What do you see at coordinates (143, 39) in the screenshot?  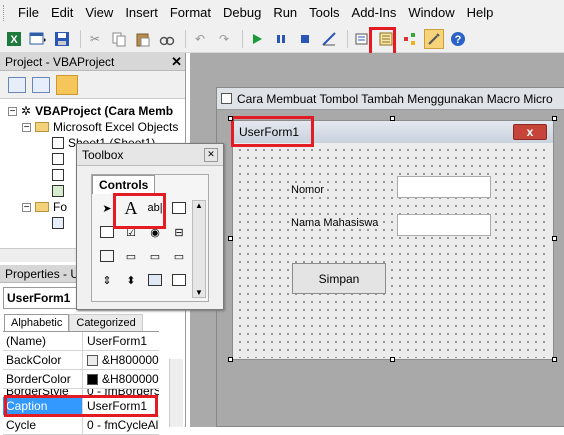 I see `paste-icon` at bounding box center [143, 39].